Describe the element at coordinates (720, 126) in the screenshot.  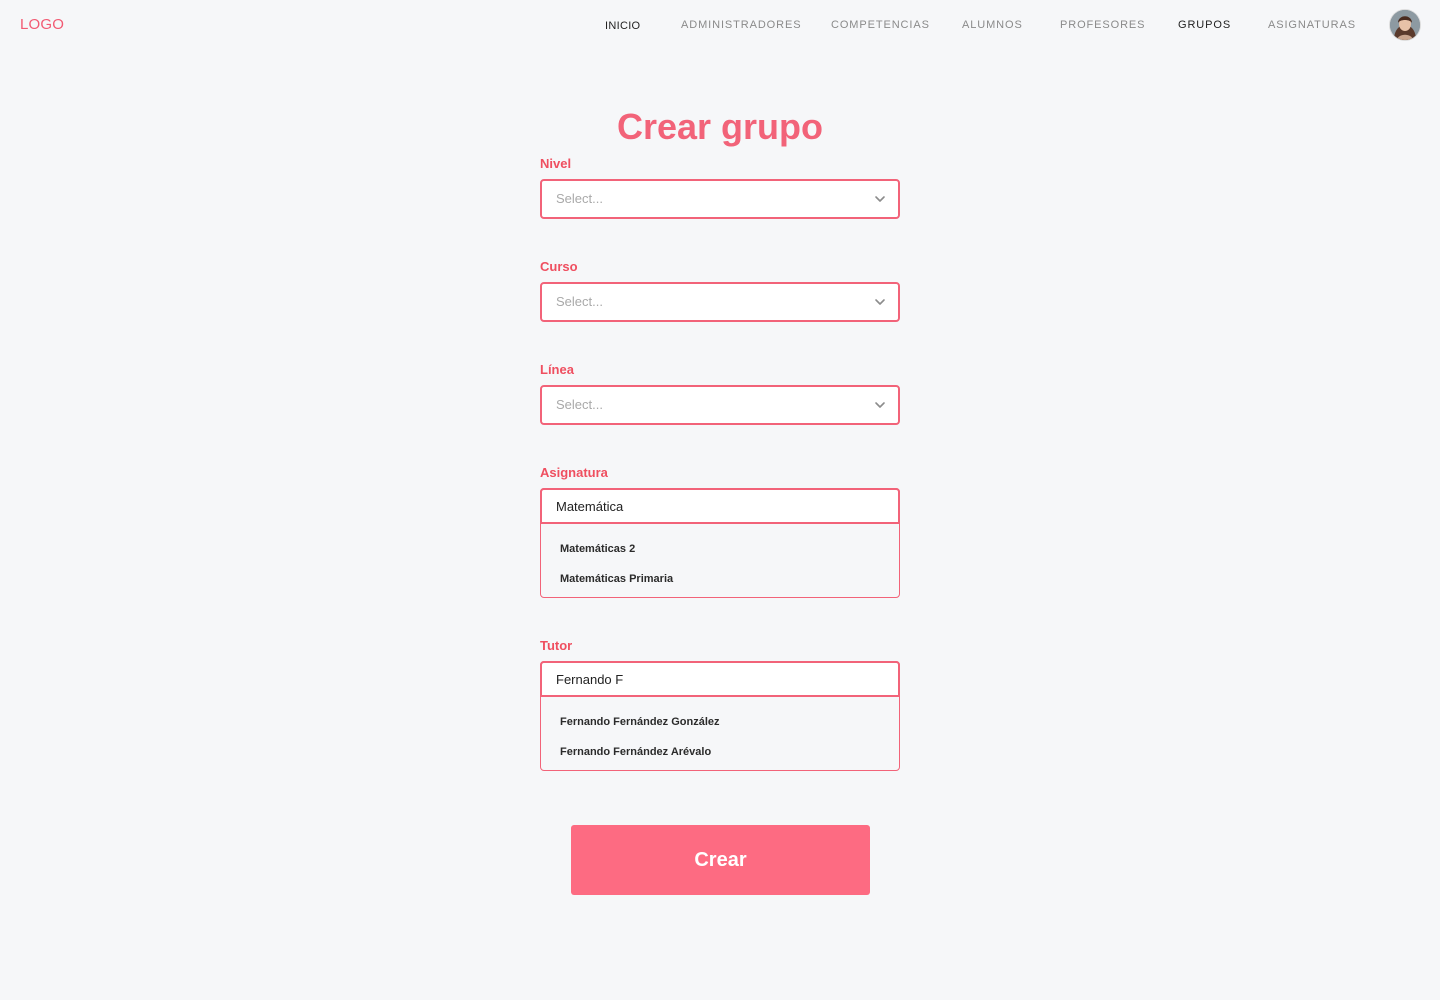
I see `page-title: Crear grupo` at that location.